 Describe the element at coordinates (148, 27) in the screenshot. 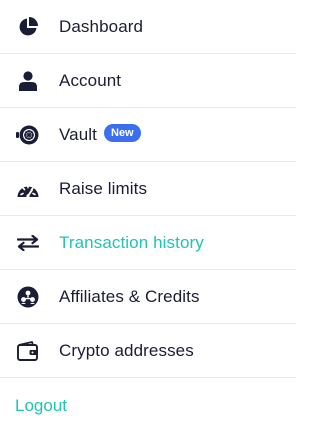

I see `menu-item-dashboard: Dashboard` at that location.